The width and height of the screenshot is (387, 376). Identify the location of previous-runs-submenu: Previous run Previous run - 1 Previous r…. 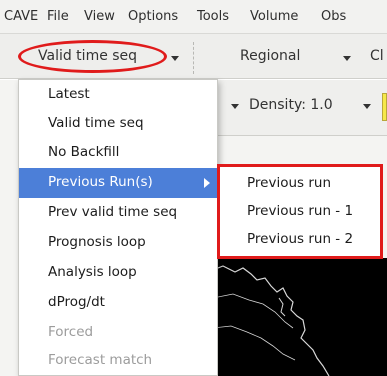
(300, 211).